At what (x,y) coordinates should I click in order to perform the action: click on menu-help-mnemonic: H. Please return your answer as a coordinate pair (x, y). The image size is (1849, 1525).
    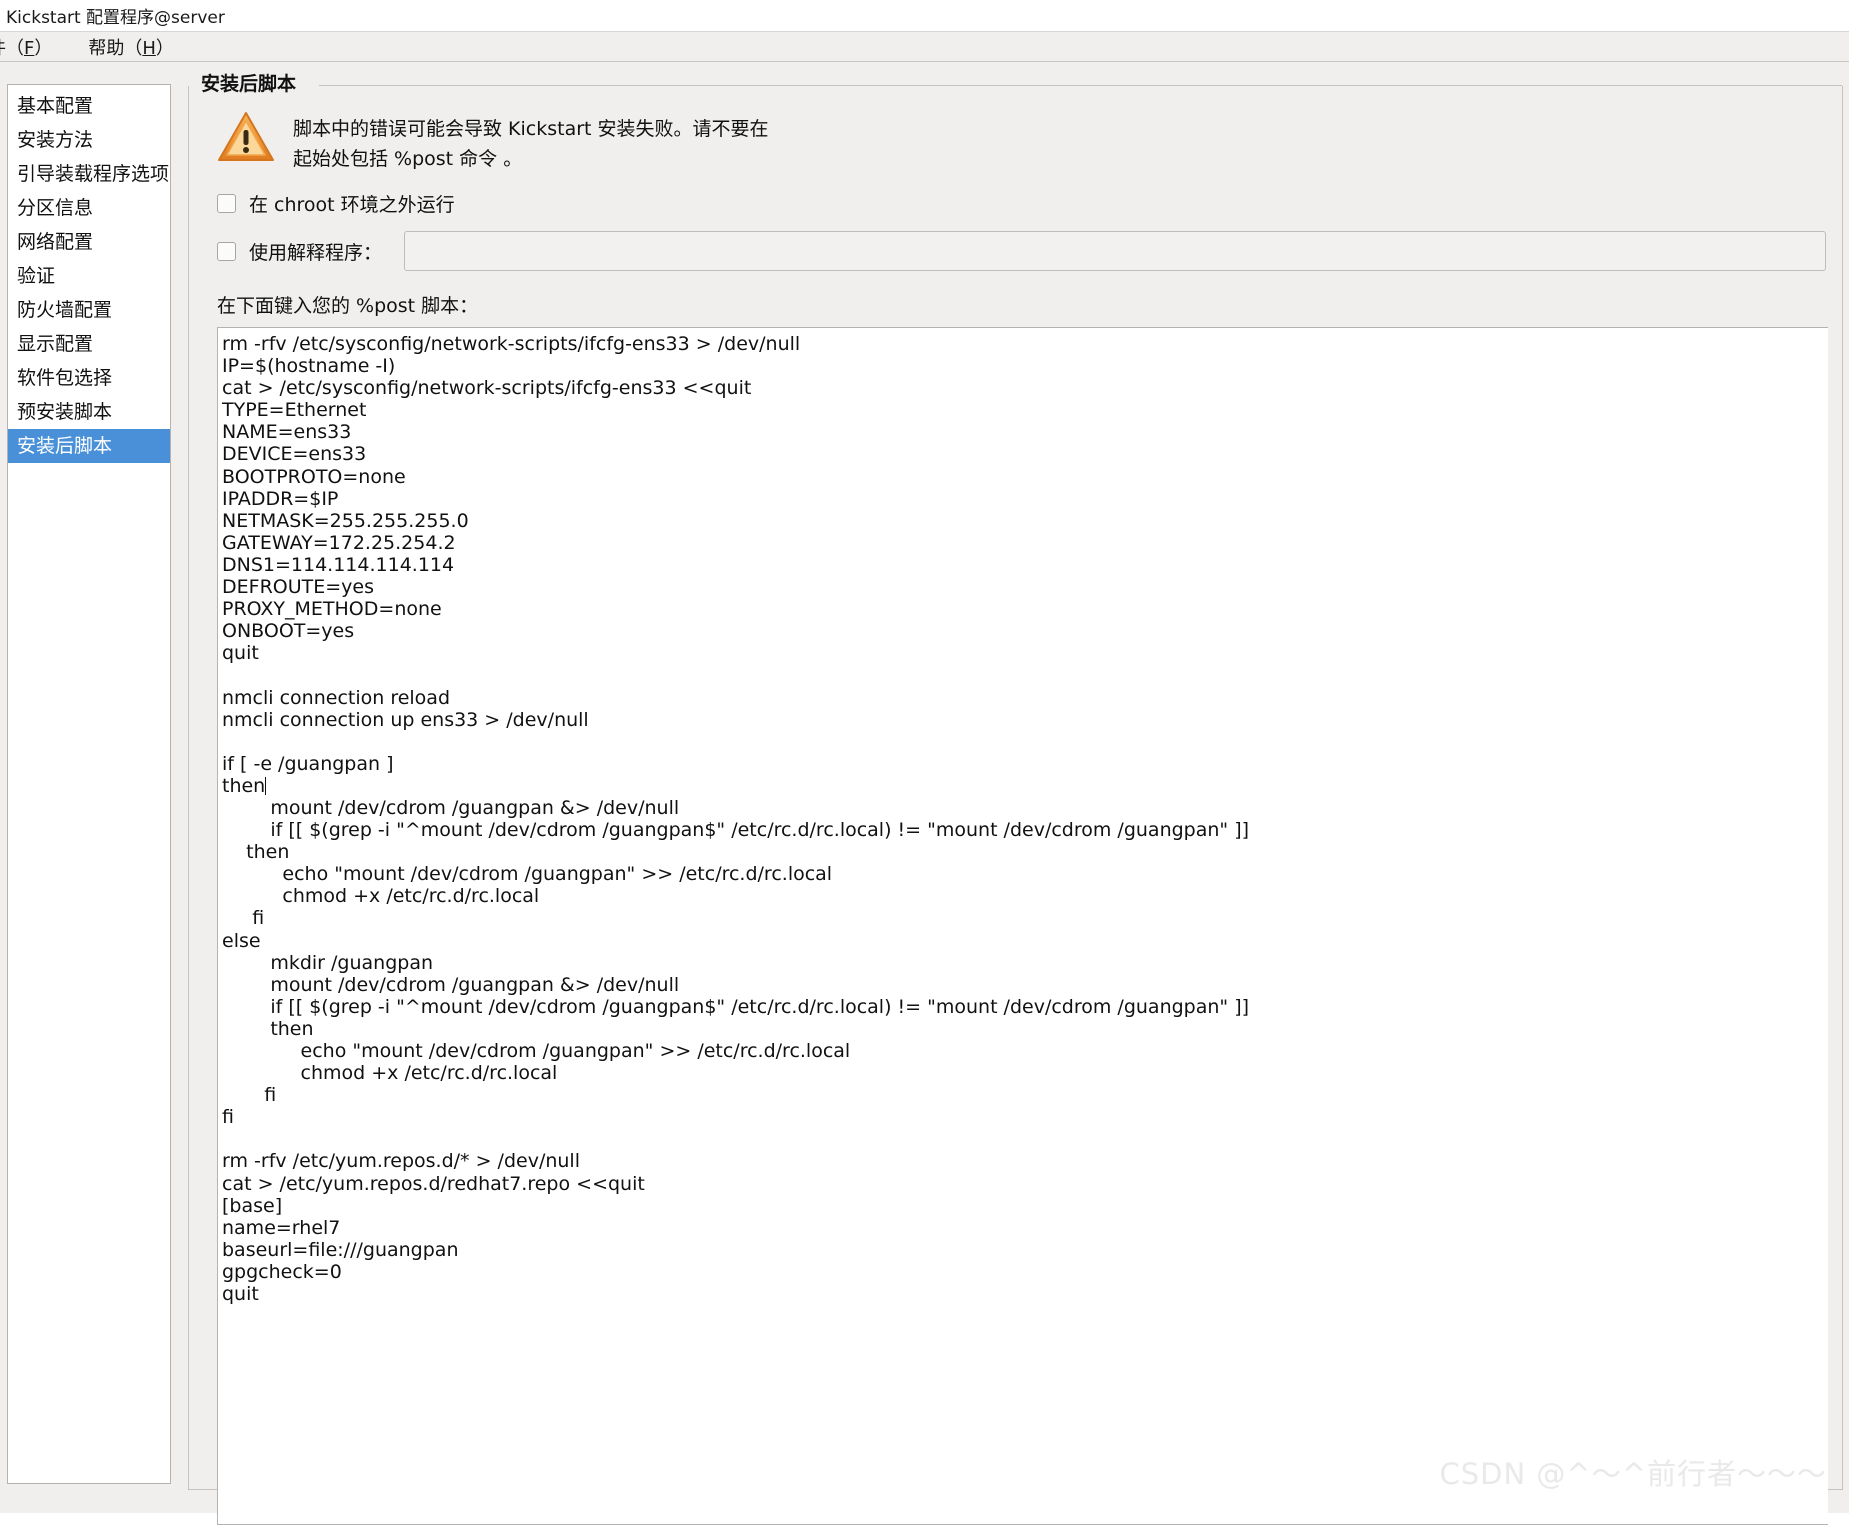
    Looking at the image, I should click on (149, 48).